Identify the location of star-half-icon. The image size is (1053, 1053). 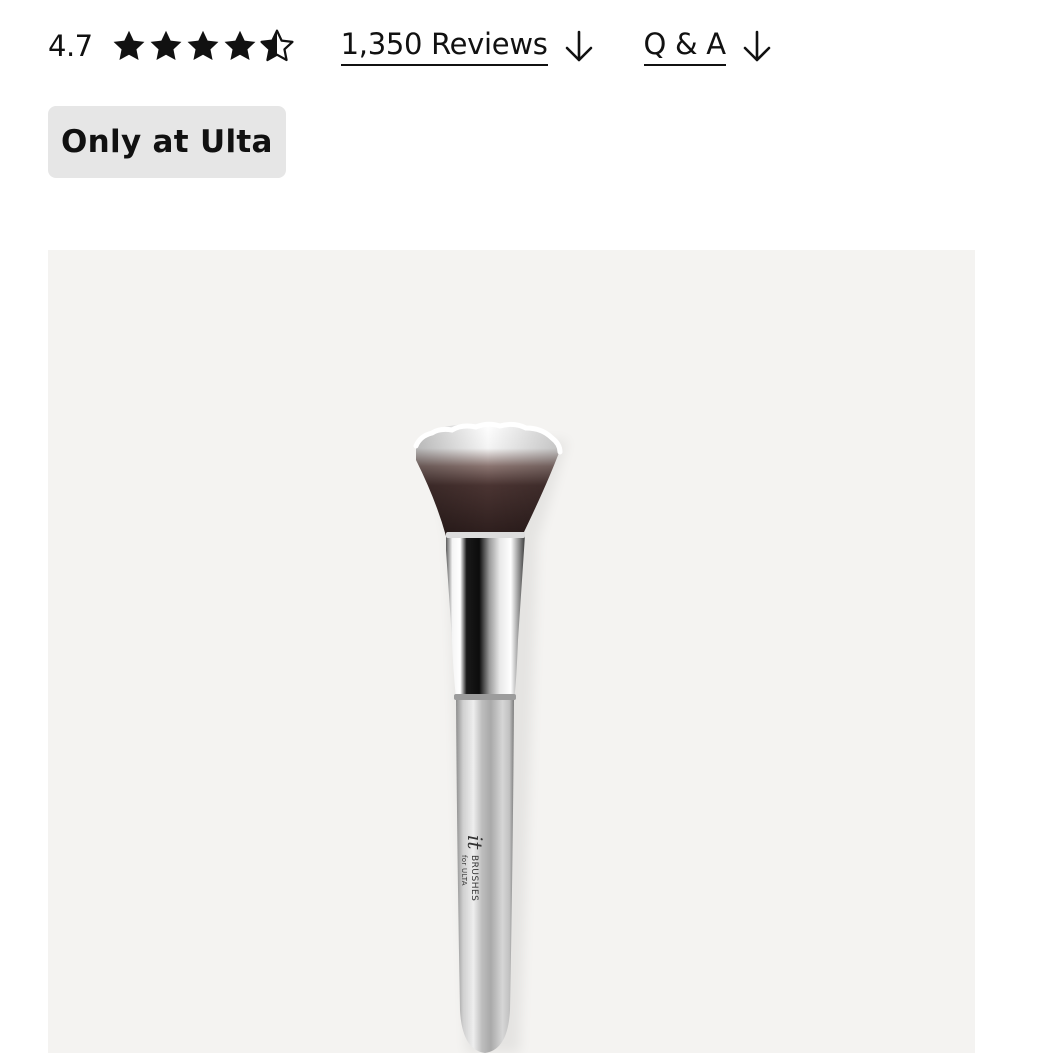
(277, 46).